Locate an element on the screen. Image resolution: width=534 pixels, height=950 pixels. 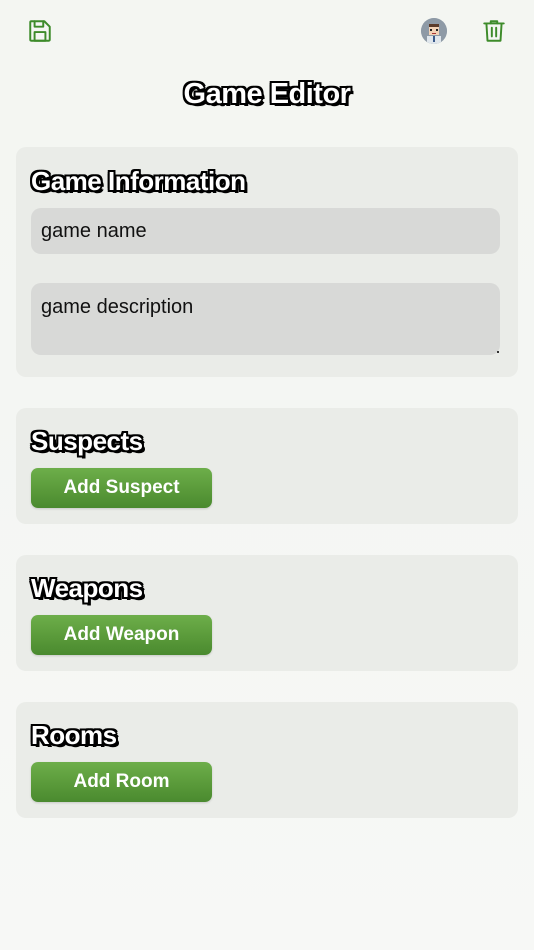
rooms-title: Rooms is located at coordinates (74, 735).